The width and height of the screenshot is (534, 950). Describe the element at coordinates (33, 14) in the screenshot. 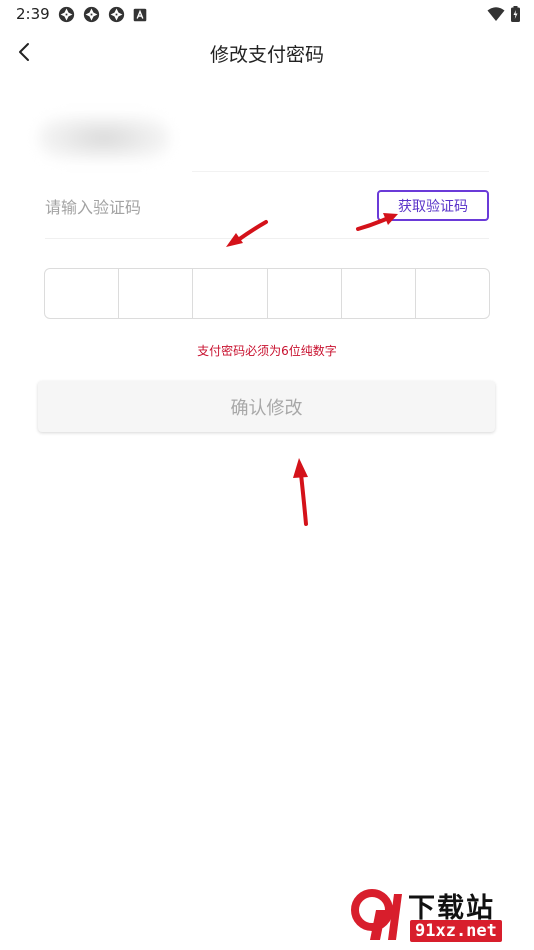

I see `status-time: 2:39` at that location.